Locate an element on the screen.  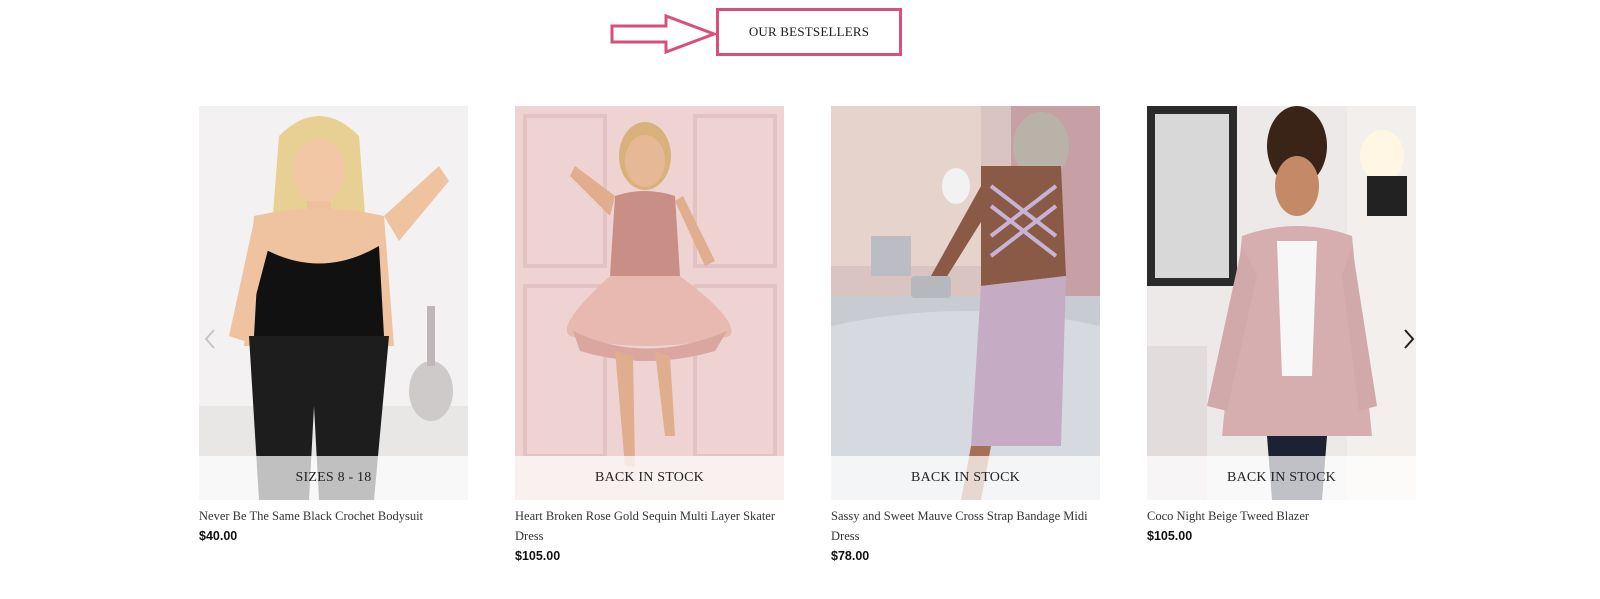
section-heading: OUR BESTSELLERS is located at coordinates (809, 31).